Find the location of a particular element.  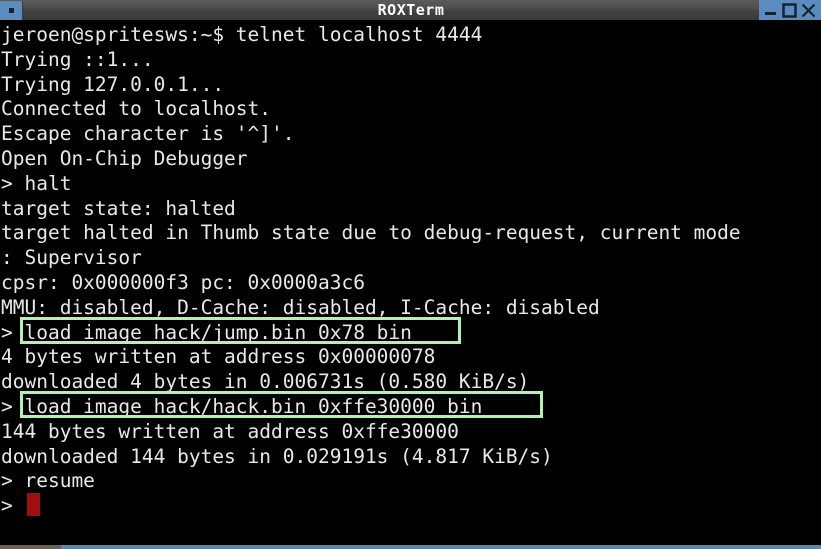

terminal-line: > resume is located at coordinates (411, 481).